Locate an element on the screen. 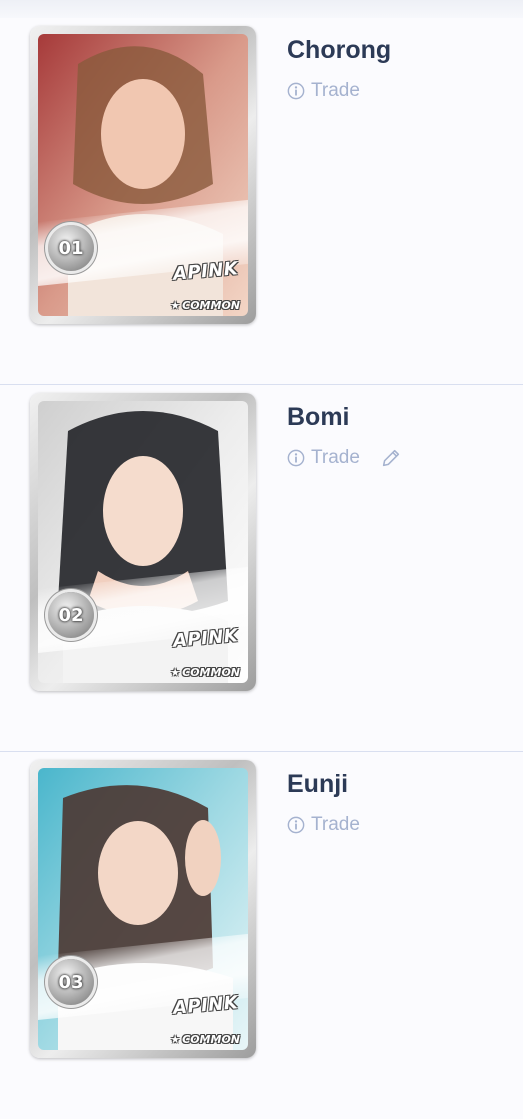  photo-card: 01 APINK ★ COMMON is located at coordinates (143, 175).